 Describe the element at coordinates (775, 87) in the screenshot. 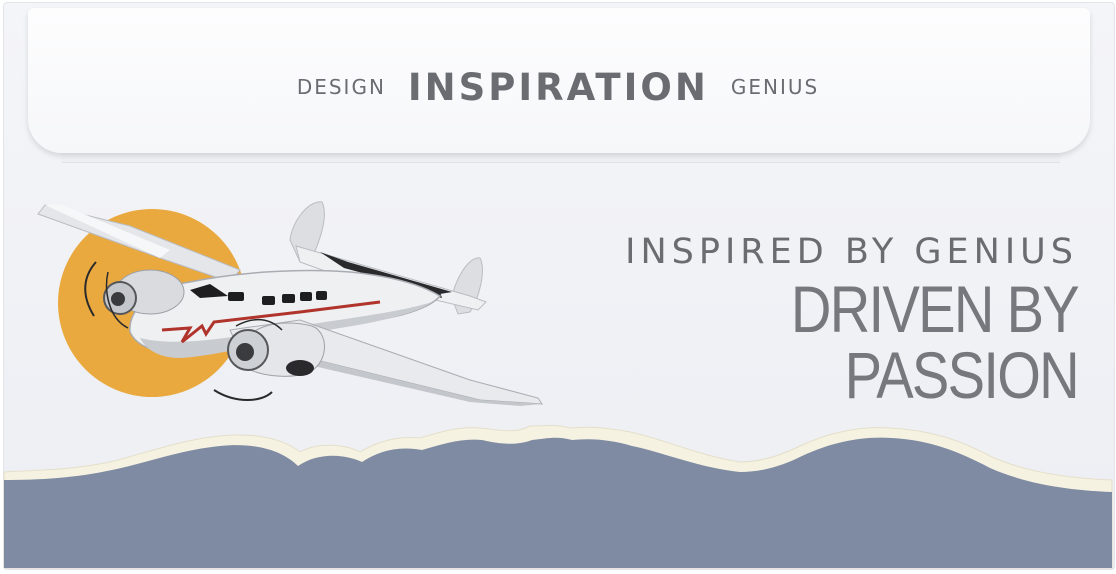

I see `flap-right-word: GENIUS` at that location.